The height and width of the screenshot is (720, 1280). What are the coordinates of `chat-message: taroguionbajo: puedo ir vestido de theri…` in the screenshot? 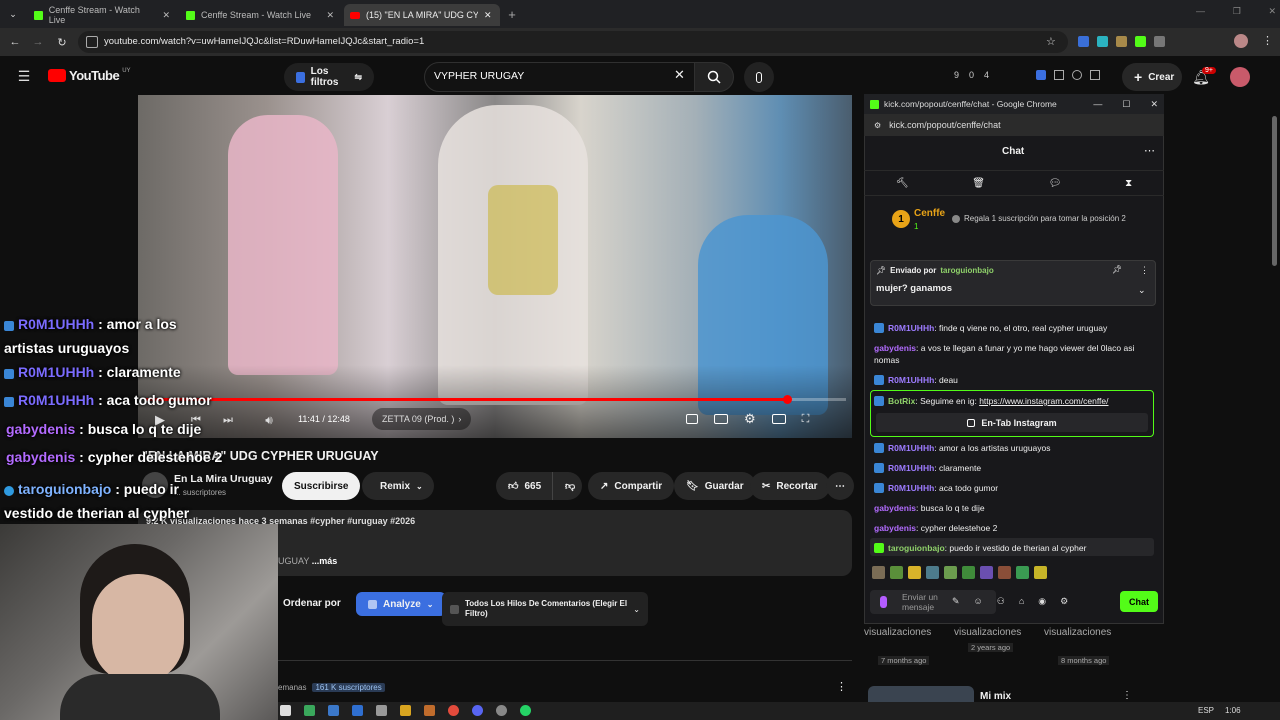 It's located at (1014, 548).